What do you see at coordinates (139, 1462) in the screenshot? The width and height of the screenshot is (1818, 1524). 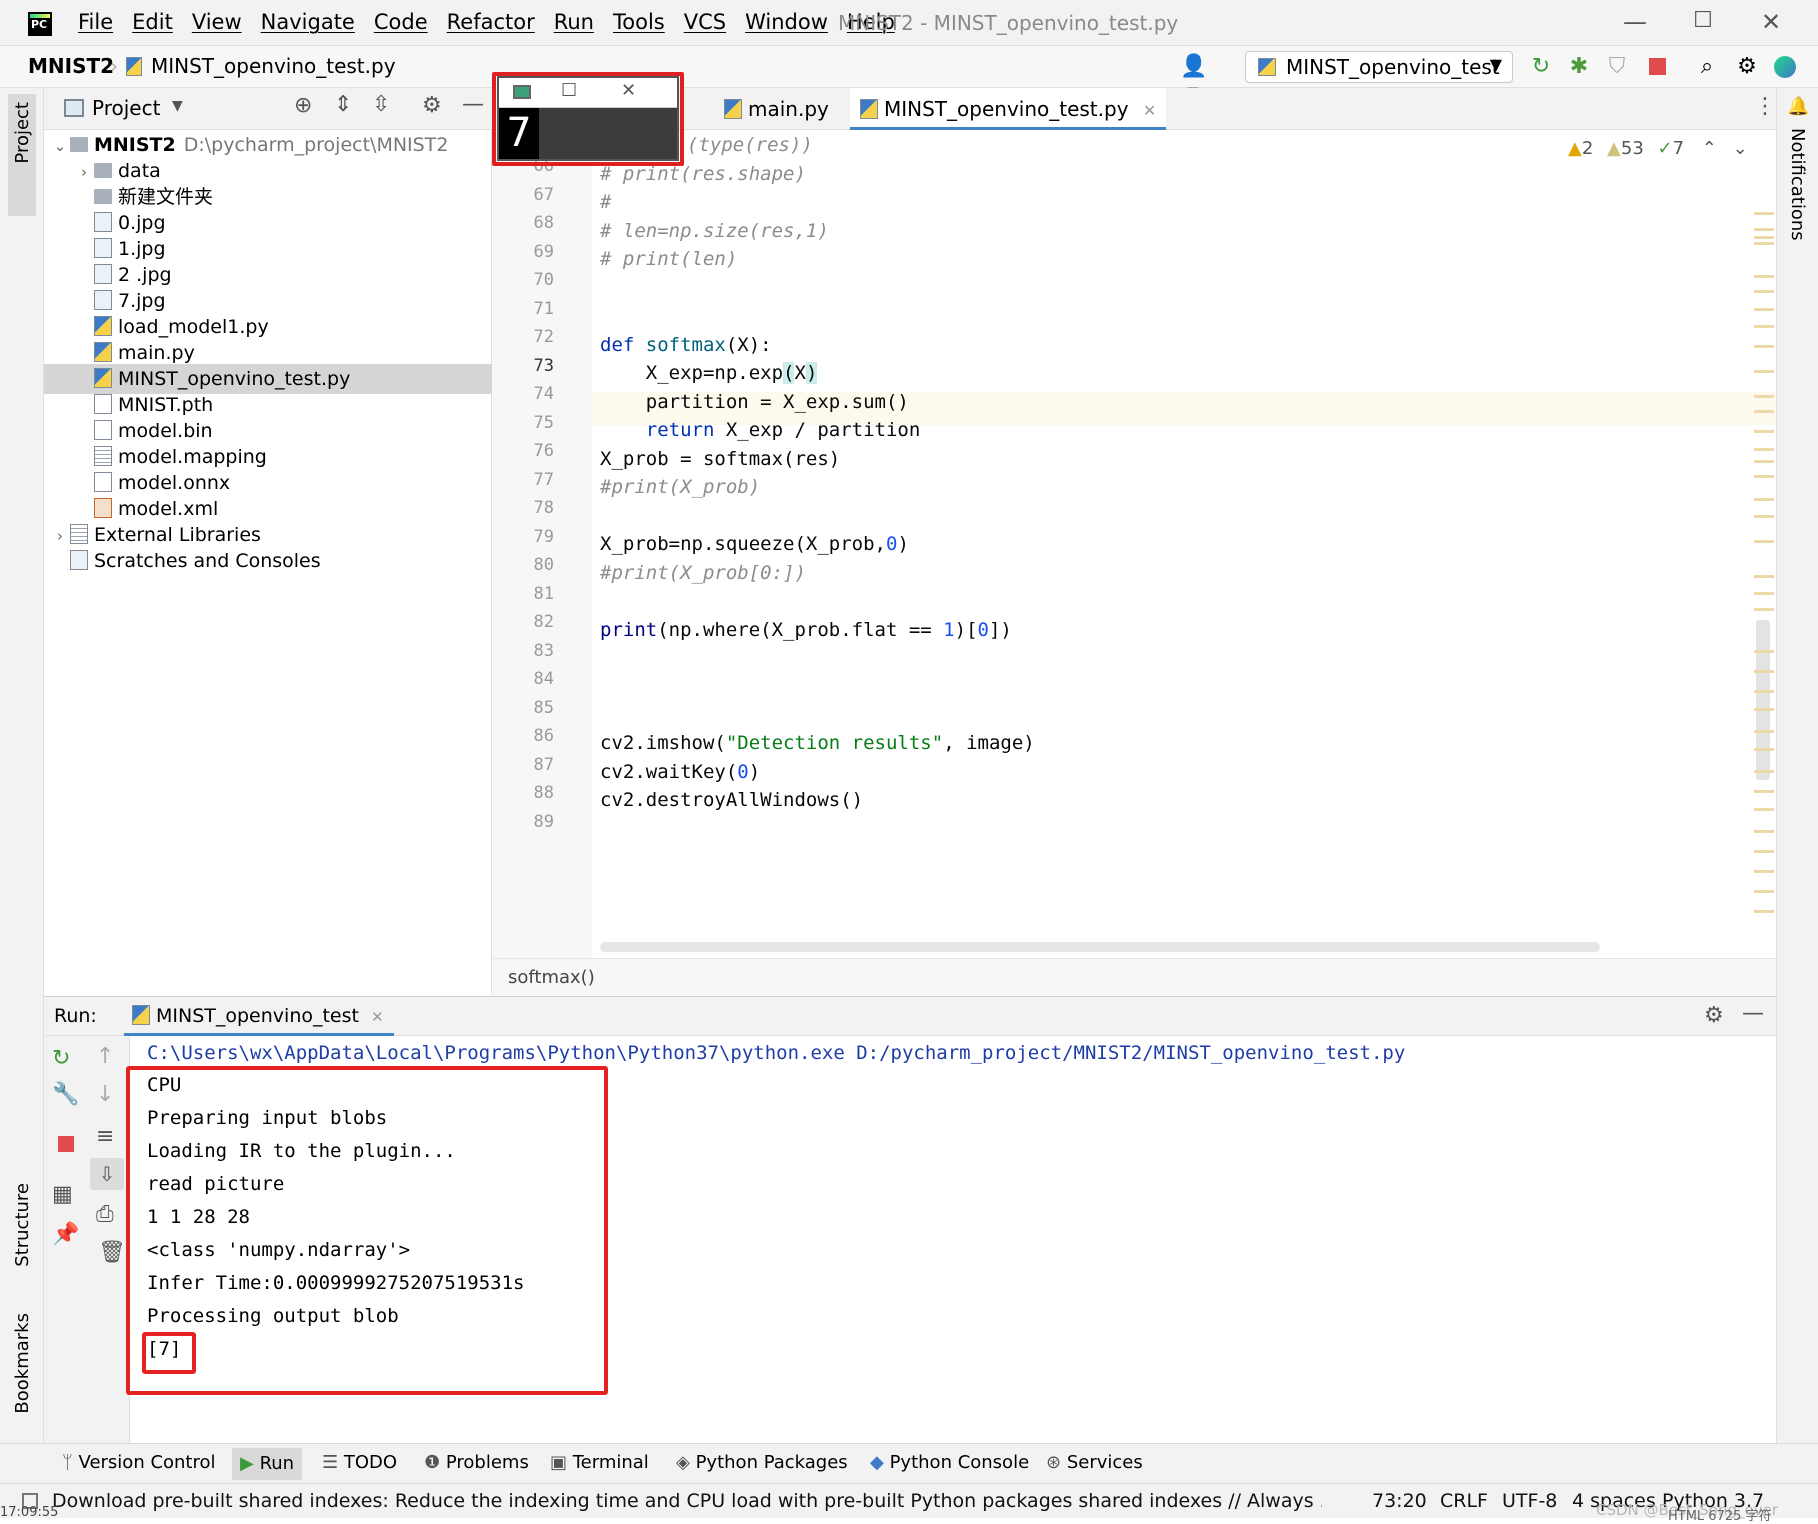 I see `tool-tab-version-control: ᛘ Version Control` at bounding box center [139, 1462].